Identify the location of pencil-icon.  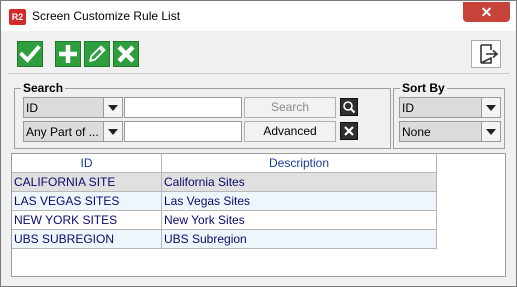
(97, 53).